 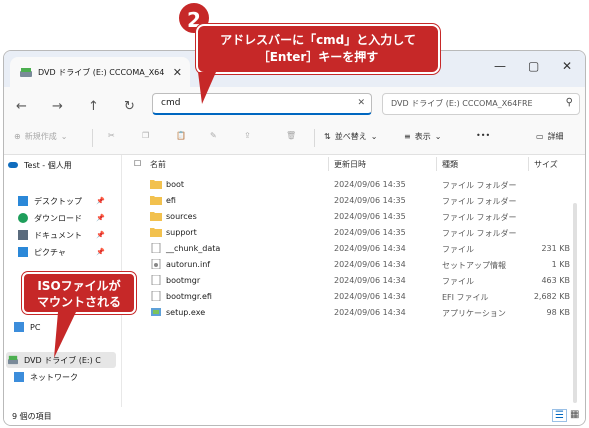 What do you see at coordinates (213, 135) in the screenshot?
I see `rename-icon: ✎` at bounding box center [213, 135].